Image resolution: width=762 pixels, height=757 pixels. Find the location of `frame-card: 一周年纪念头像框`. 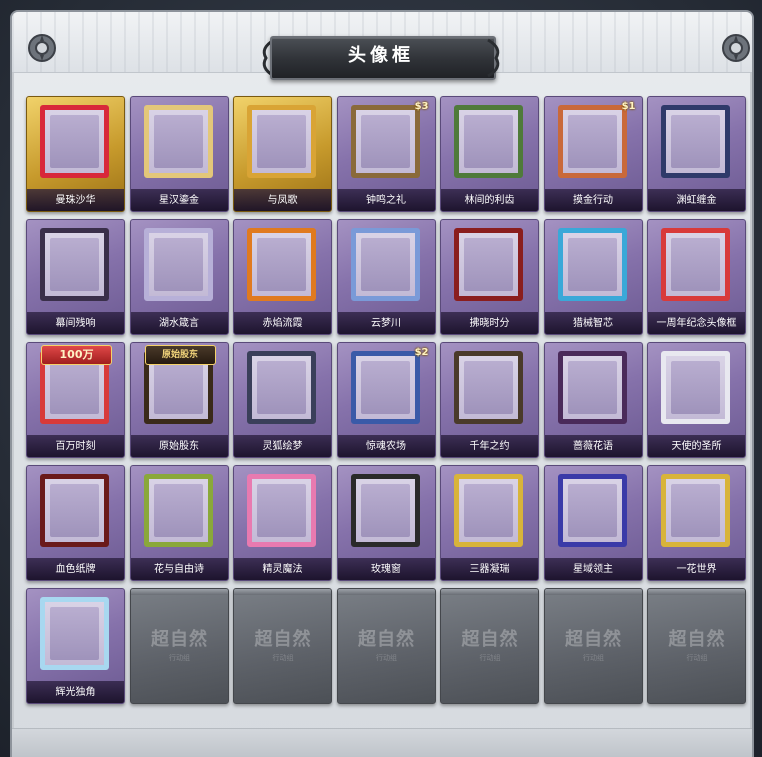

frame-card: 一周年纪念头像框 is located at coordinates (696, 277).